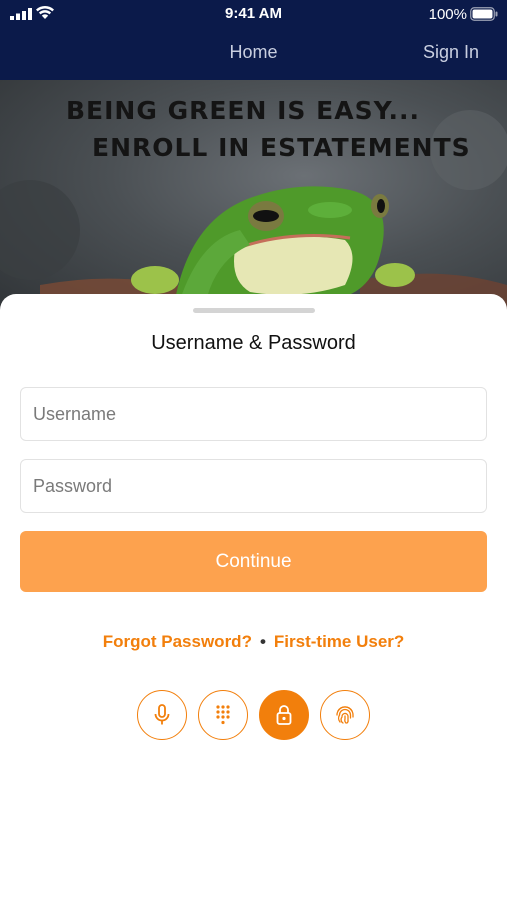 This screenshot has width=507, height=900. I want to click on fingerprint-icon, so click(345, 715).